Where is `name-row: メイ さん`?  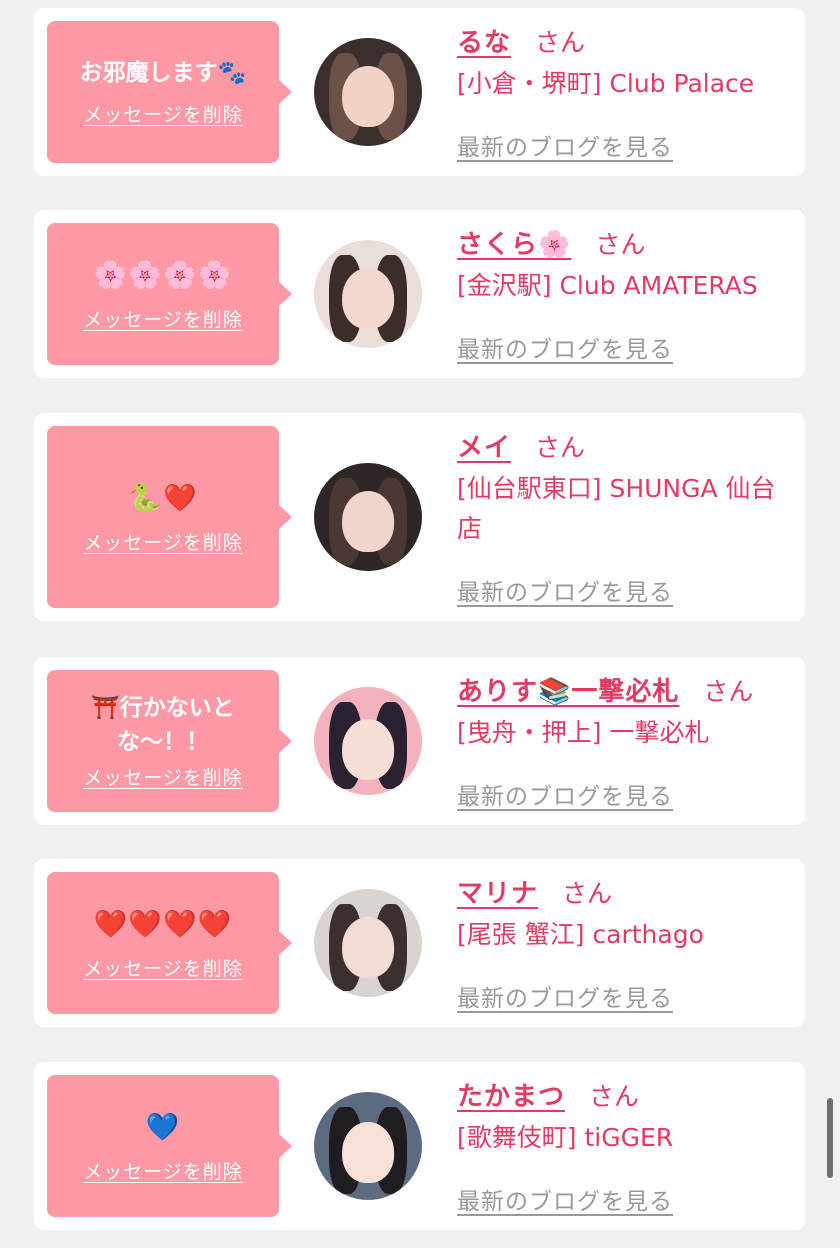
name-row: メイ さん is located at coordinates (625, 445).